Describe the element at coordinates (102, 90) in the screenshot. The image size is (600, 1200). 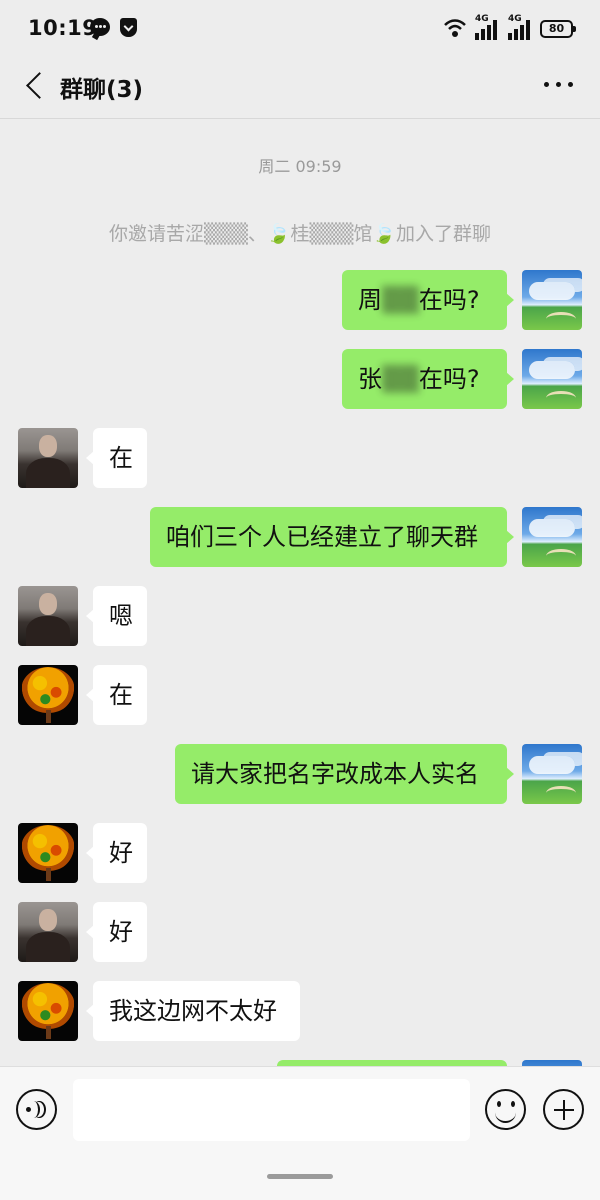
I see `chat-title: 群聊(3)` at that location.